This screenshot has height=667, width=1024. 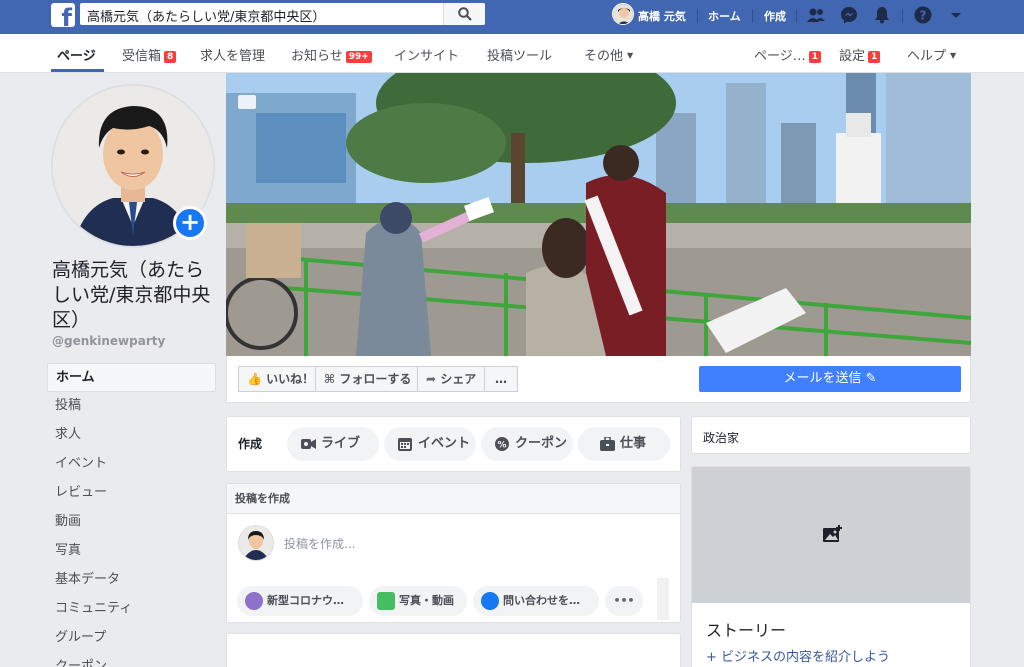 I want to click on left-menu-item-reviews: レビュー, so click(x=131, y=493).